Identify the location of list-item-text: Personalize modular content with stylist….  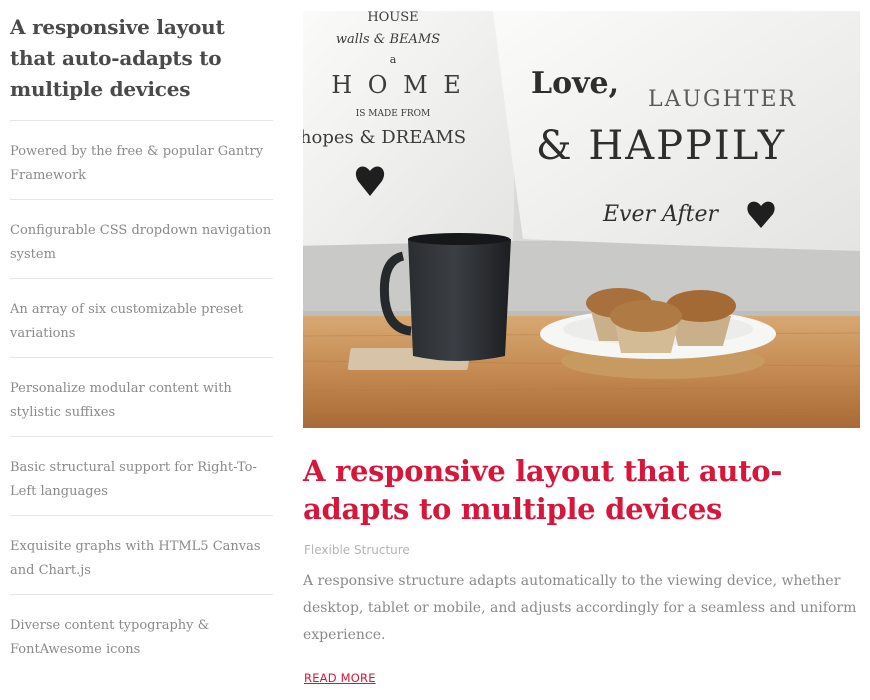
(121, 400).